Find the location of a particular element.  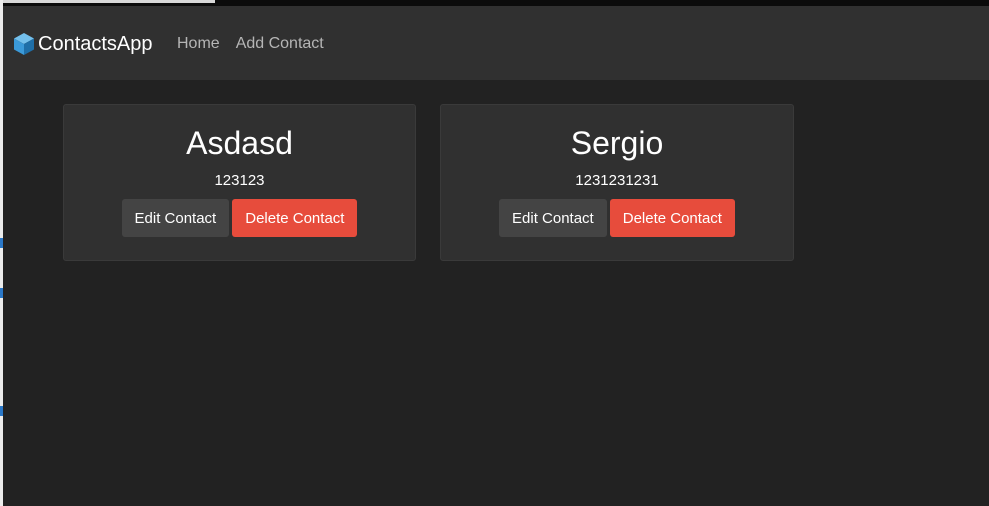

window-top-edge-highlight is located at coordinates (109, 1).